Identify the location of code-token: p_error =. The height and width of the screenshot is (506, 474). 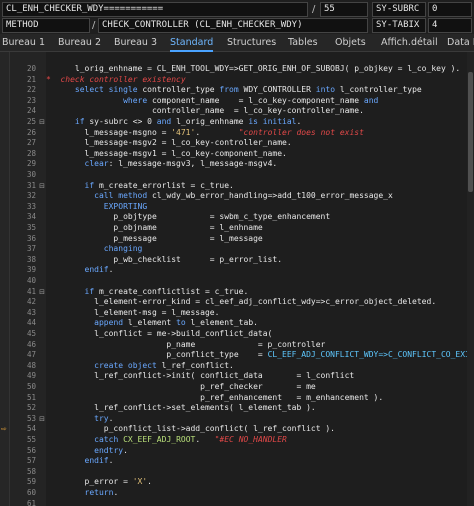
(89, 482).